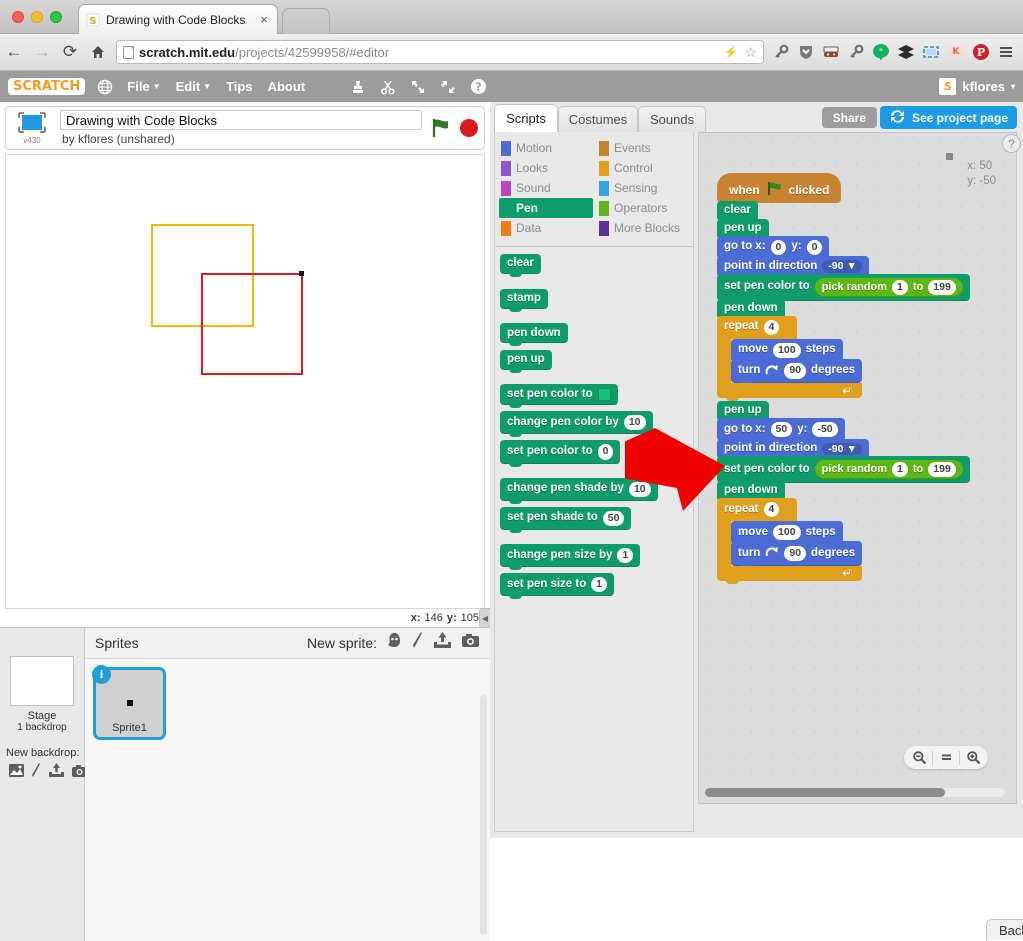 The width and height of the screenshot is (1023, 941). Describe the element at coordinates (526, 361) in the screenshot. I see `palette-block-pen-up: pen up` at that location.